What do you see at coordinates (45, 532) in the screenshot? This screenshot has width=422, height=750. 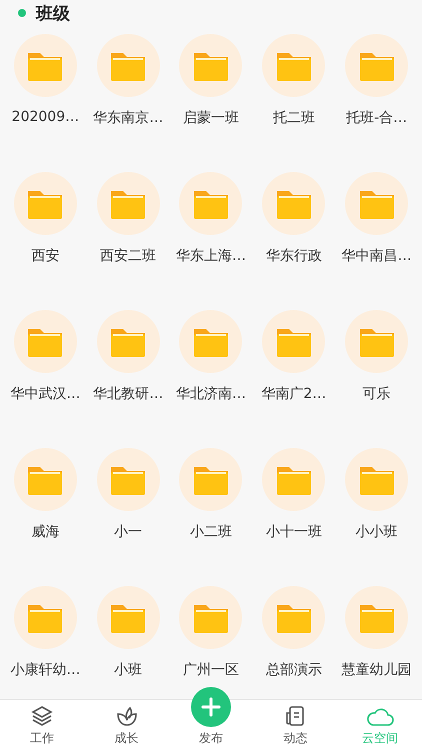 I see `folder-name: 威海` at bounding box center [45, 532].